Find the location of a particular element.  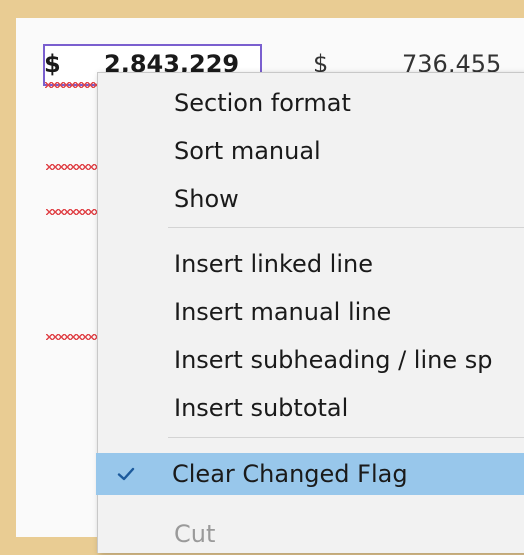

menu-item-sort-manual: Sort manual is located at coordinates (311, 151).